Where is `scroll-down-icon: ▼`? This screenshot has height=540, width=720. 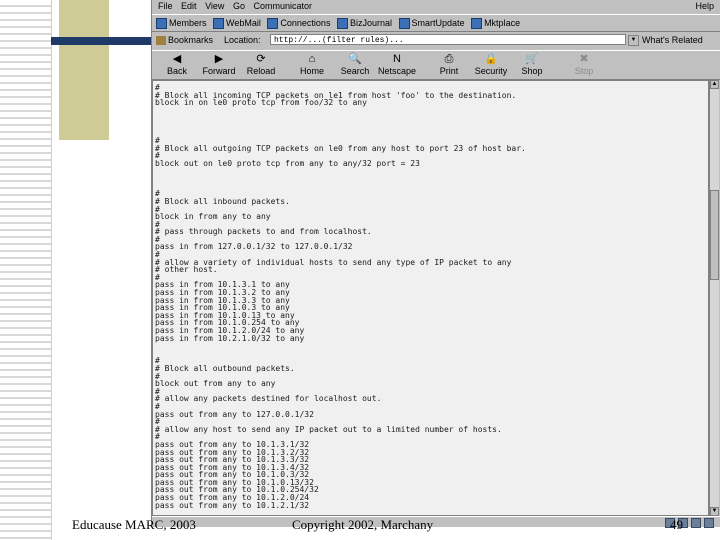 scroll-down-icon: ▼ is located at coordinates (714, 511).